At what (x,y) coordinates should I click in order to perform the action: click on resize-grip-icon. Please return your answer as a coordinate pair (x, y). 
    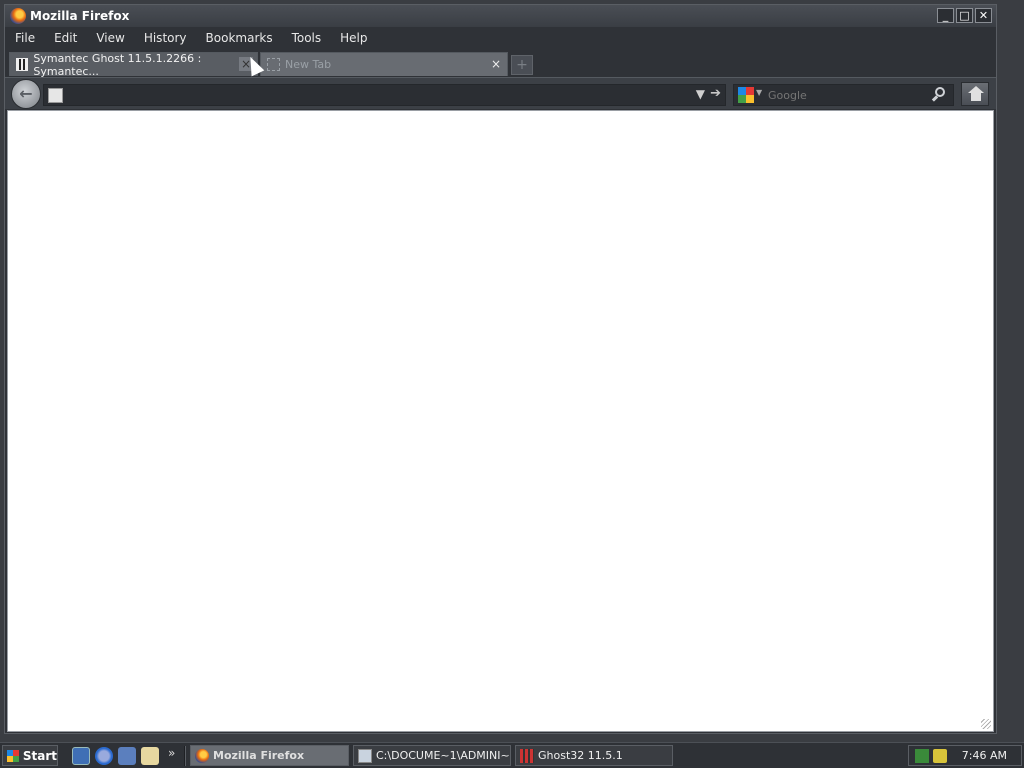
    Looking at the image, I should click on (986, 724).